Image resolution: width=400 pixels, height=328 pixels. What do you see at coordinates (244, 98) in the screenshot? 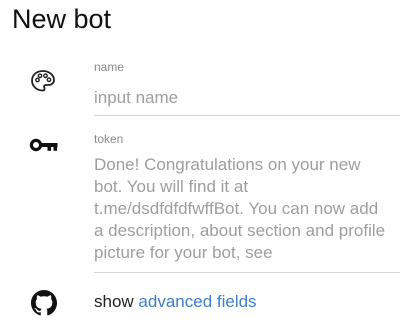
I see `name-input` at bounding box center [244, 98].